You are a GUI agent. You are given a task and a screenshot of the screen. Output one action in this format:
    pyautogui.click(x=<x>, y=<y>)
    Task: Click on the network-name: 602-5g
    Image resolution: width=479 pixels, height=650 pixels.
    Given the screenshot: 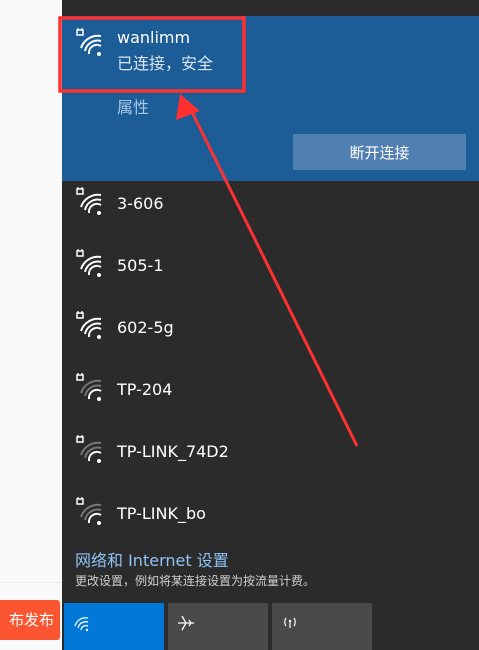 What is the action you would take?
    pyautogui.click(x=145, y=327)
    